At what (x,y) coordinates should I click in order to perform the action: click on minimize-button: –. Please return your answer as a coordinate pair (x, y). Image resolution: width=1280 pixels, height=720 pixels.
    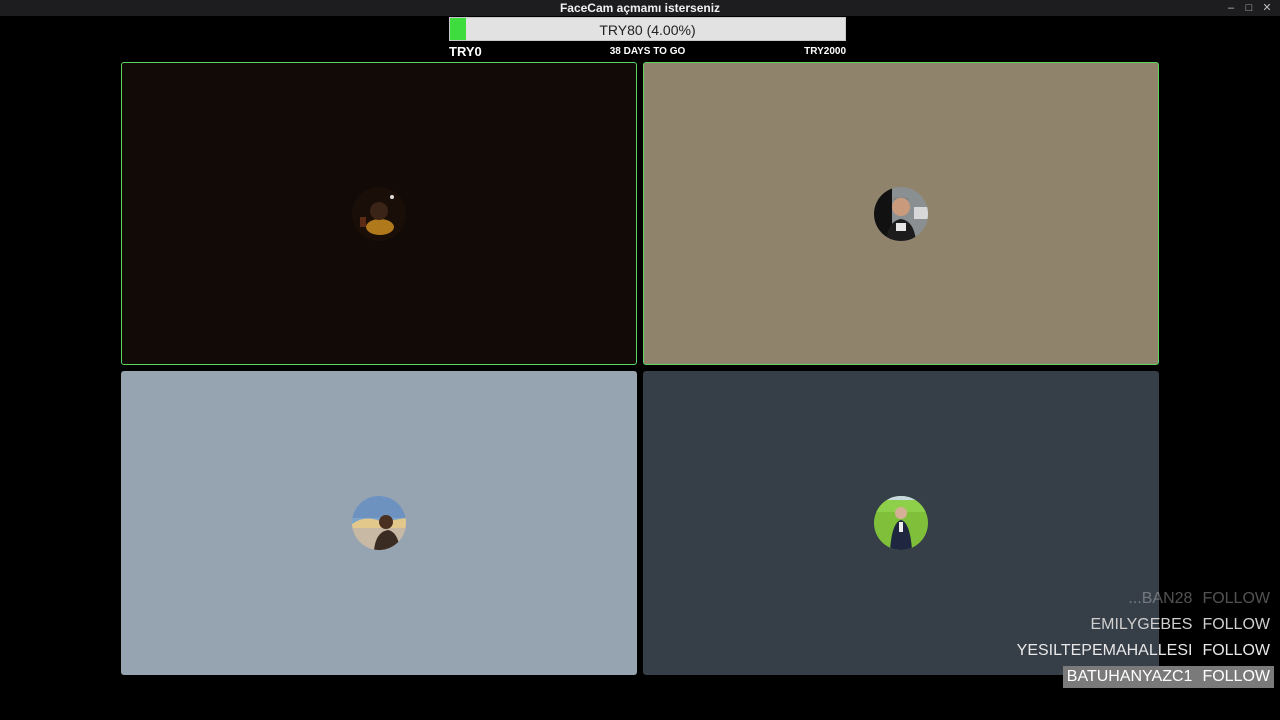
    Looking at the image, I should click on (1231, 8).